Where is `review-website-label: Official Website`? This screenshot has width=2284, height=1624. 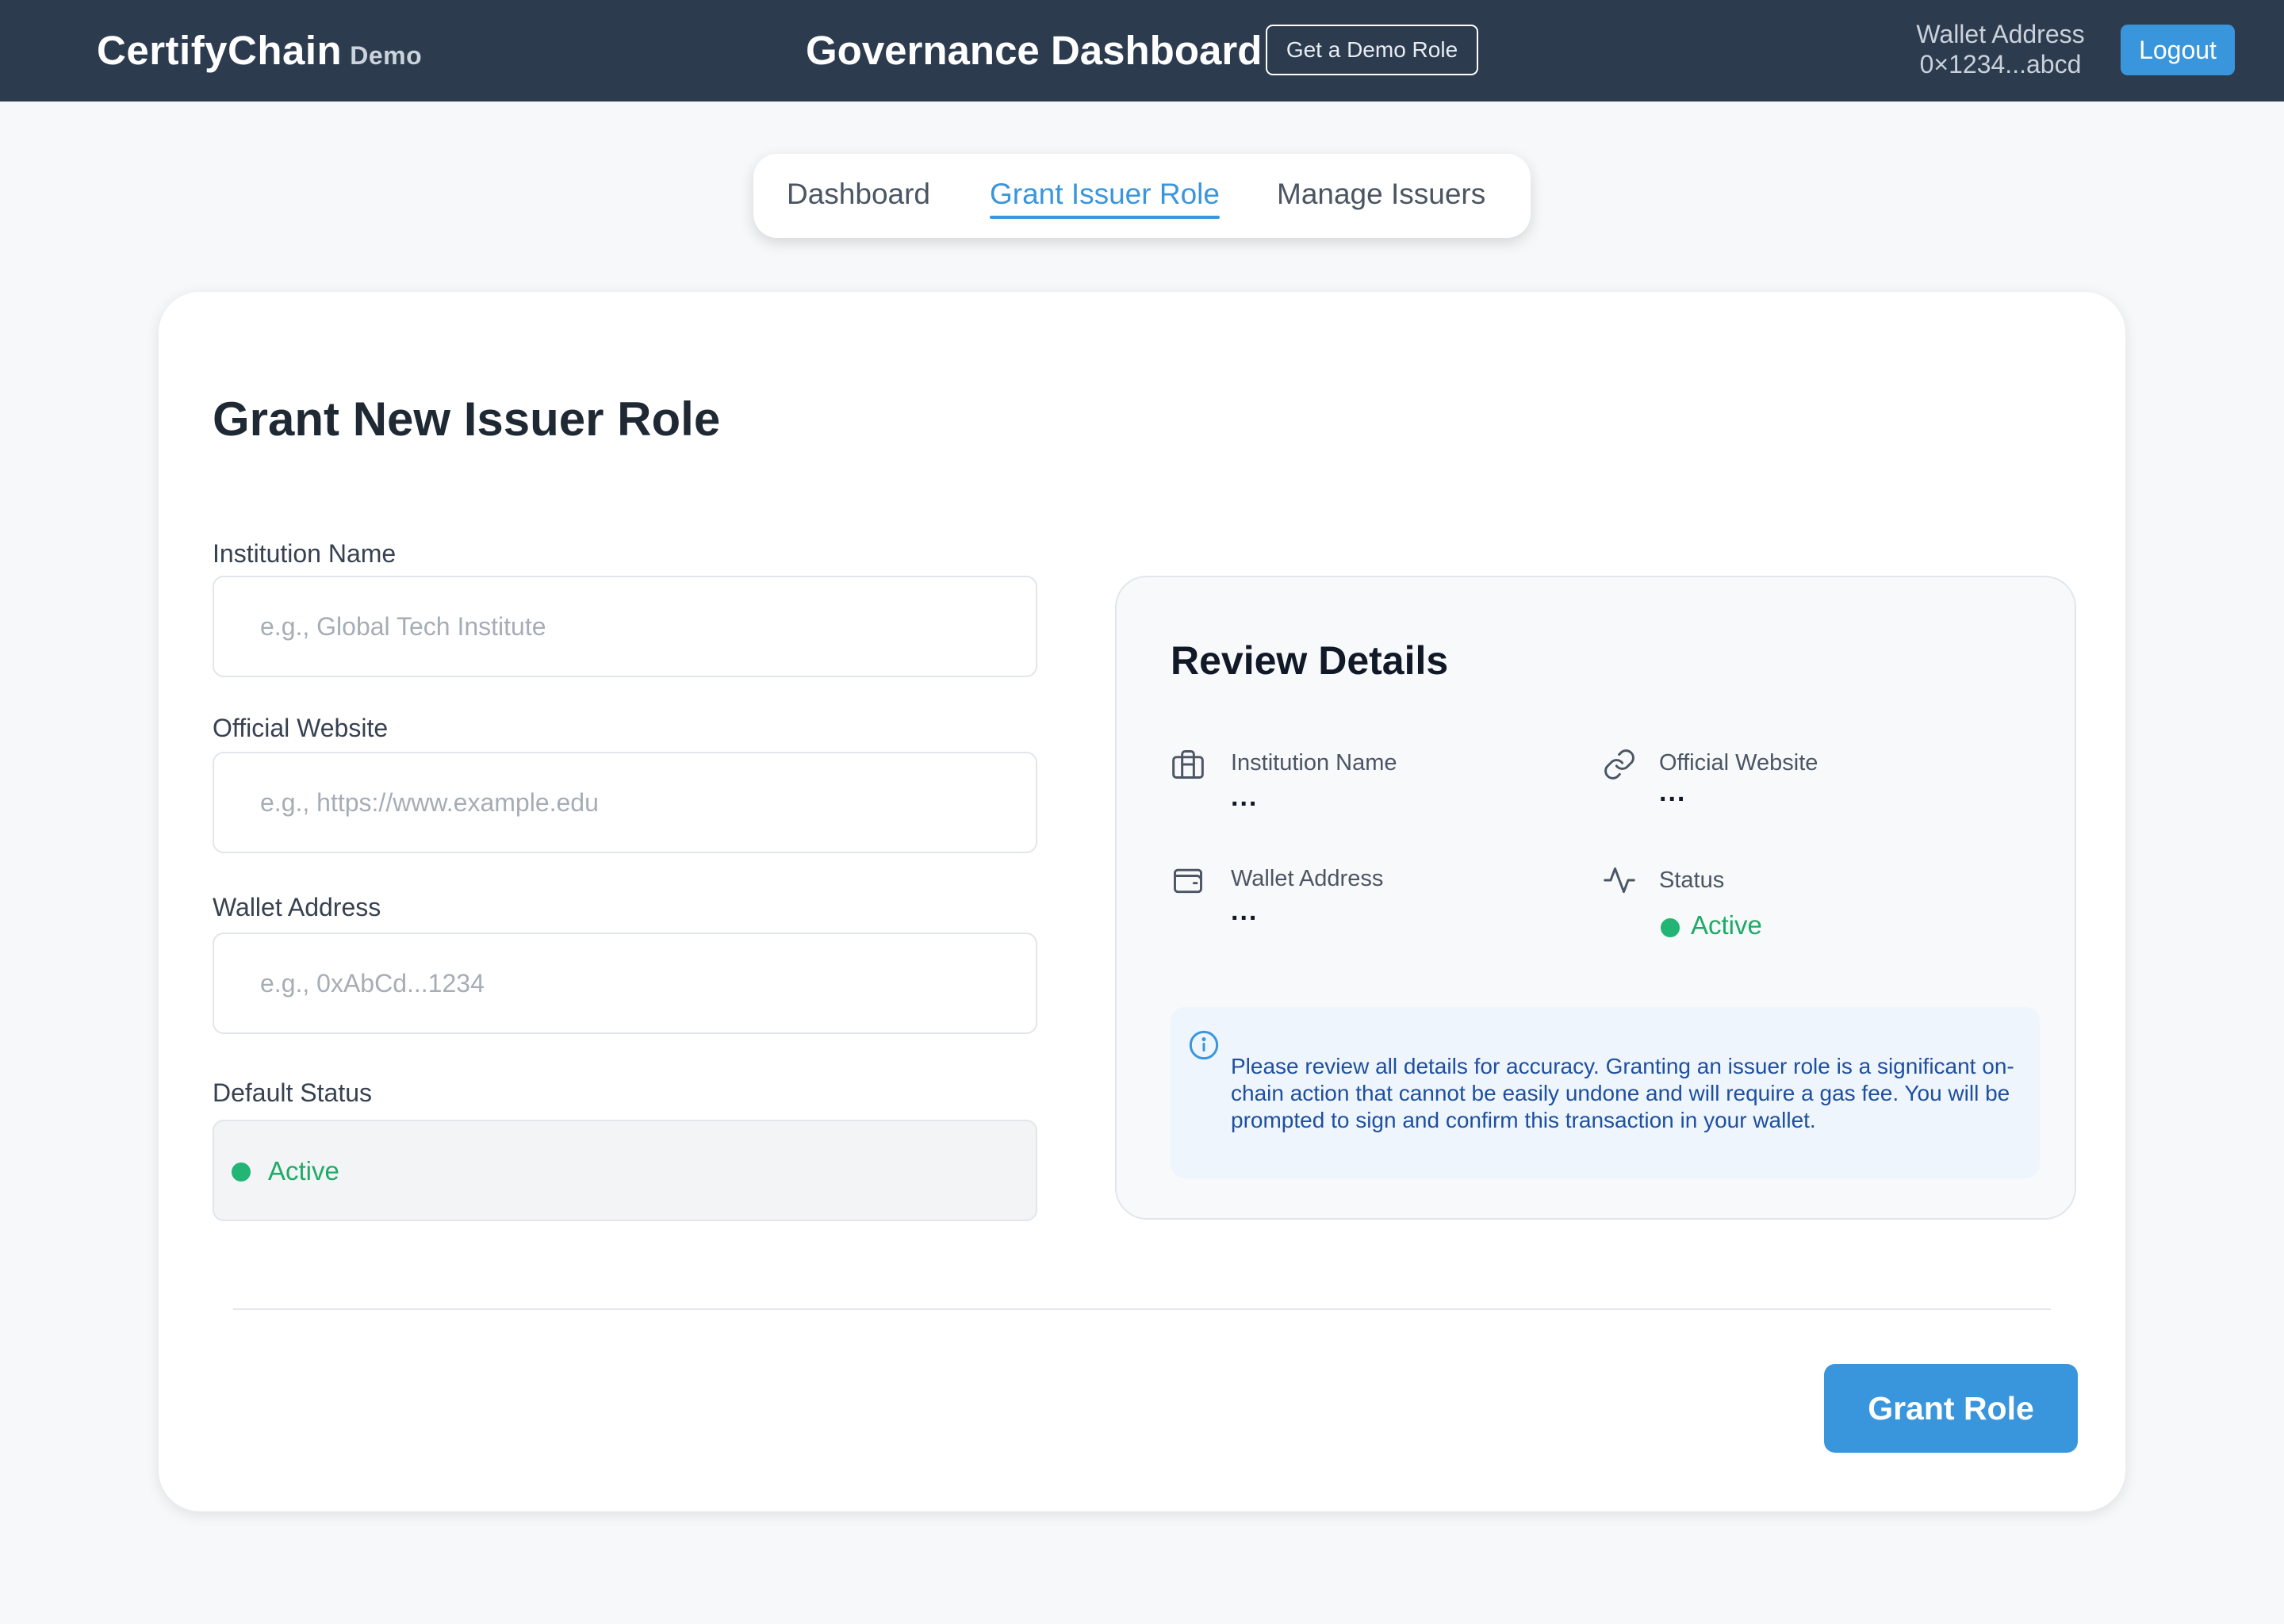
review-website-label: Official Website is located at coordinates (1738, 763).